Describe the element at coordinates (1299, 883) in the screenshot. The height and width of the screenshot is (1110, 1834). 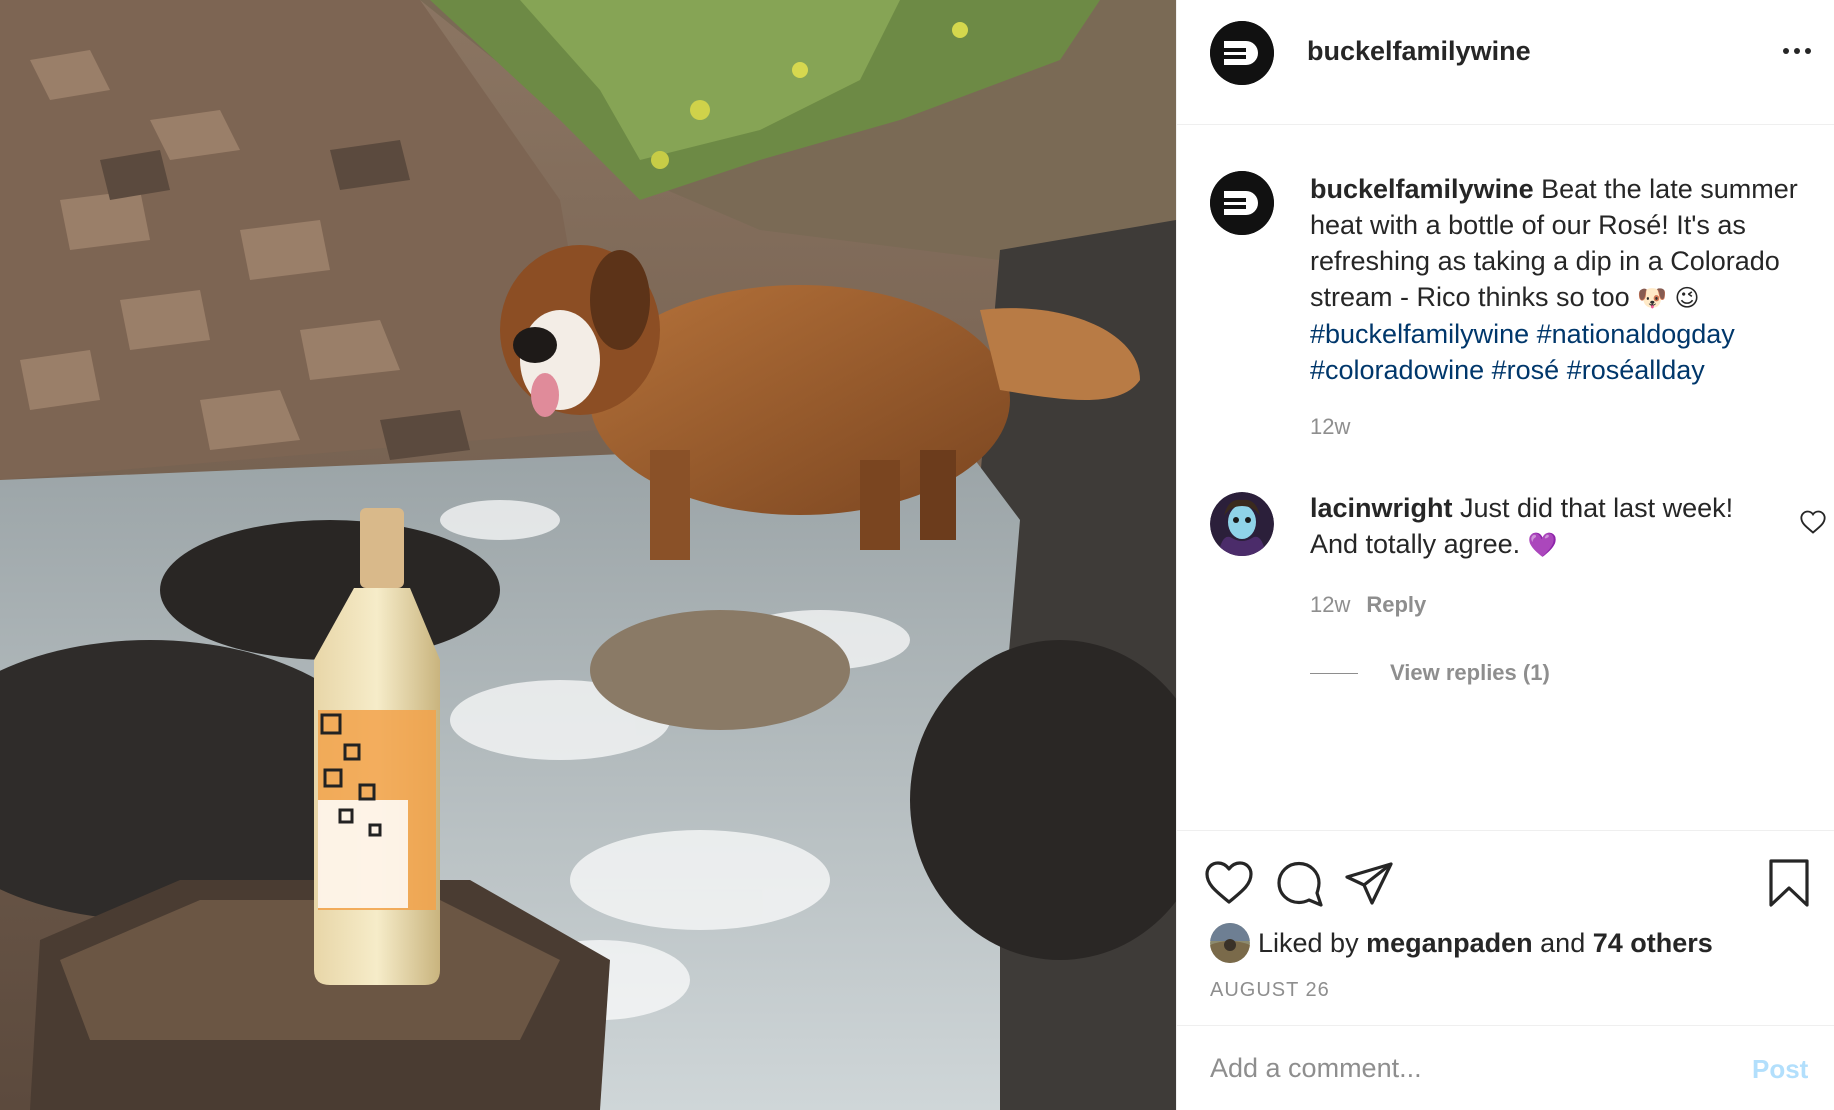
I see `comment-icon` at that location.